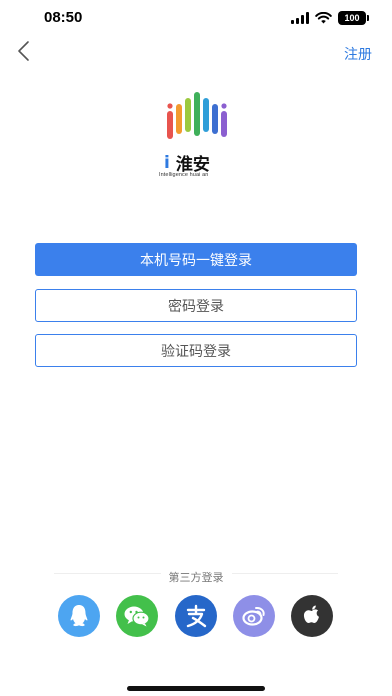  I want to click on wechat-login-button, so click(137, 616).